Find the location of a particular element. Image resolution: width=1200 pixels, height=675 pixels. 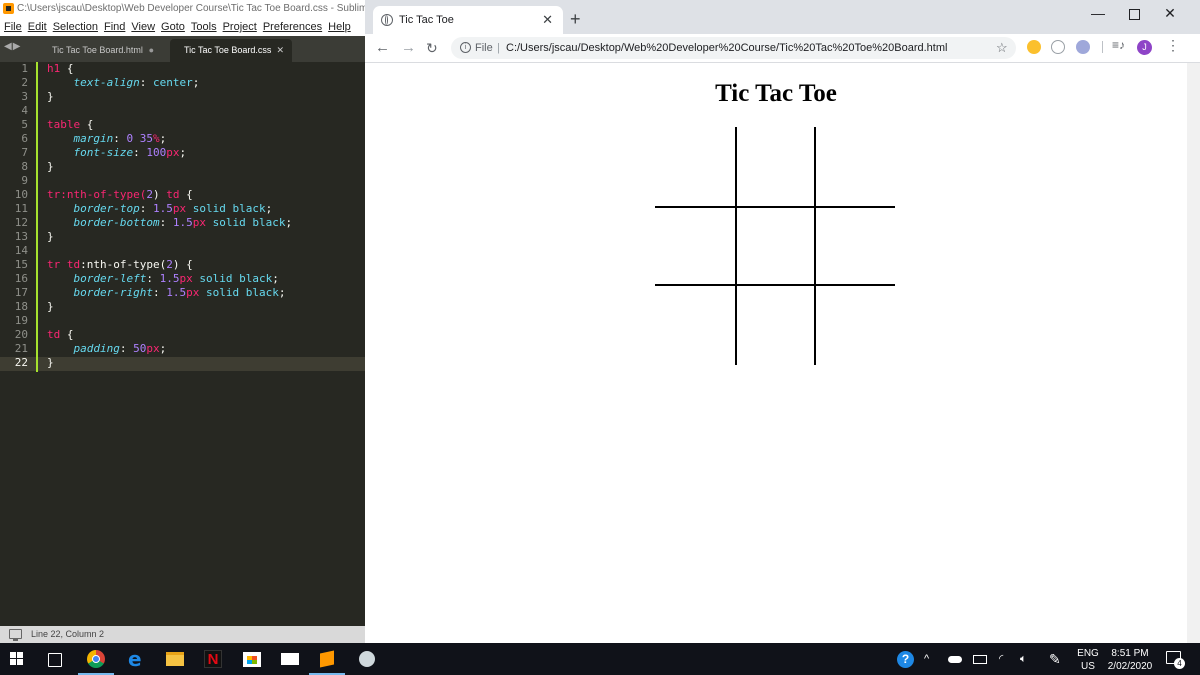

maximize-button is located at coordinates (1134, 13).